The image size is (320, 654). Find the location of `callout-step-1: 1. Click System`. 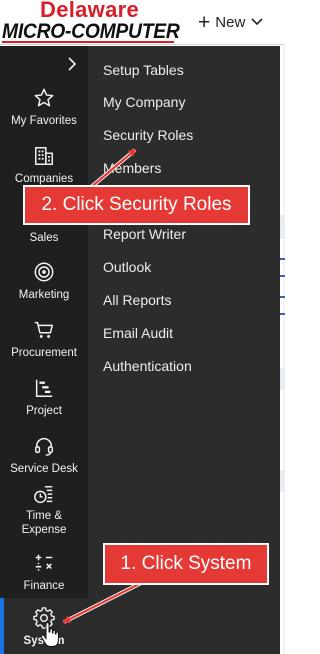

callout-step-1: 1. Click System is located at coordinates (186, 564).